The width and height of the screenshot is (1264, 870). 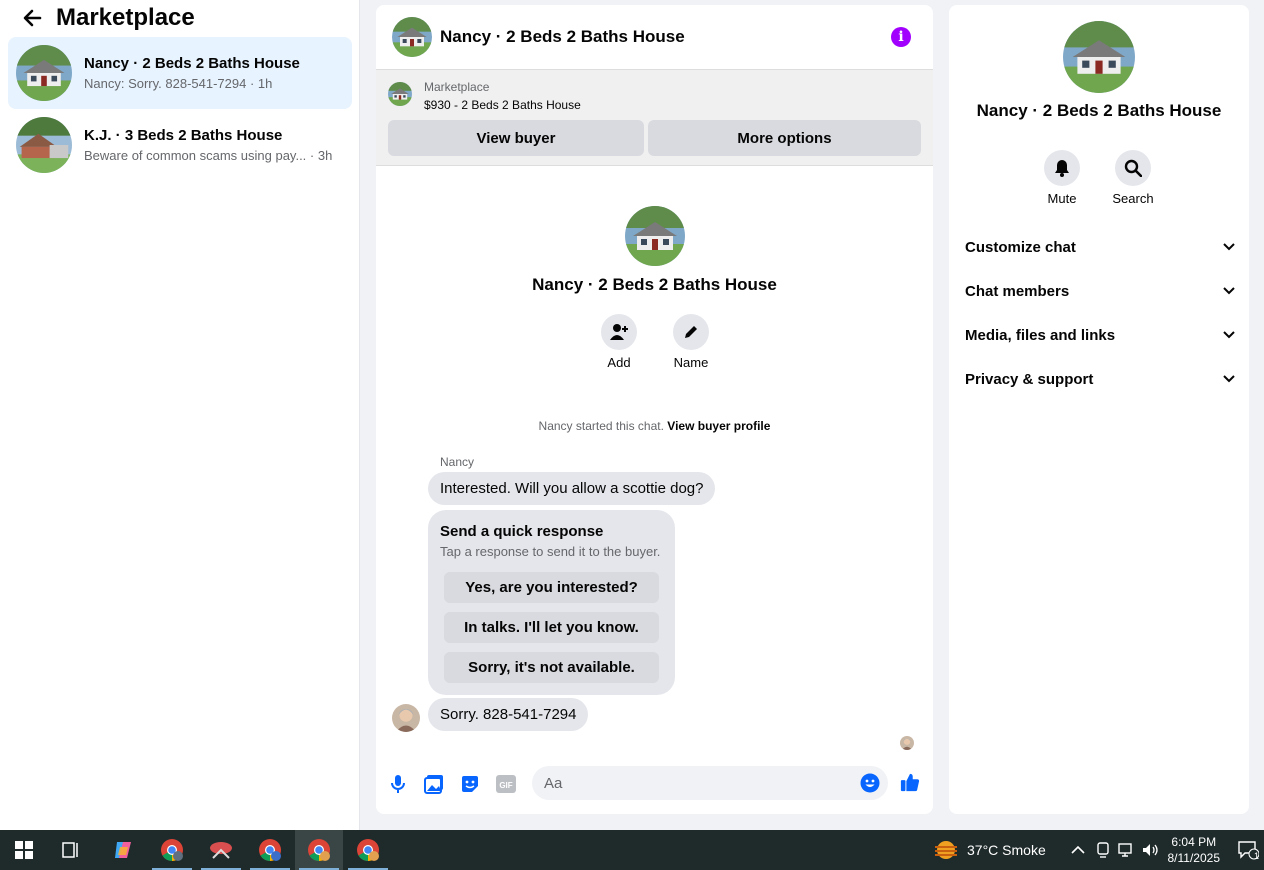 What do you see at coordinates (907, 743) in the screenshot?
I see `read-receipt-avatar` at bounding box center [907, 743].